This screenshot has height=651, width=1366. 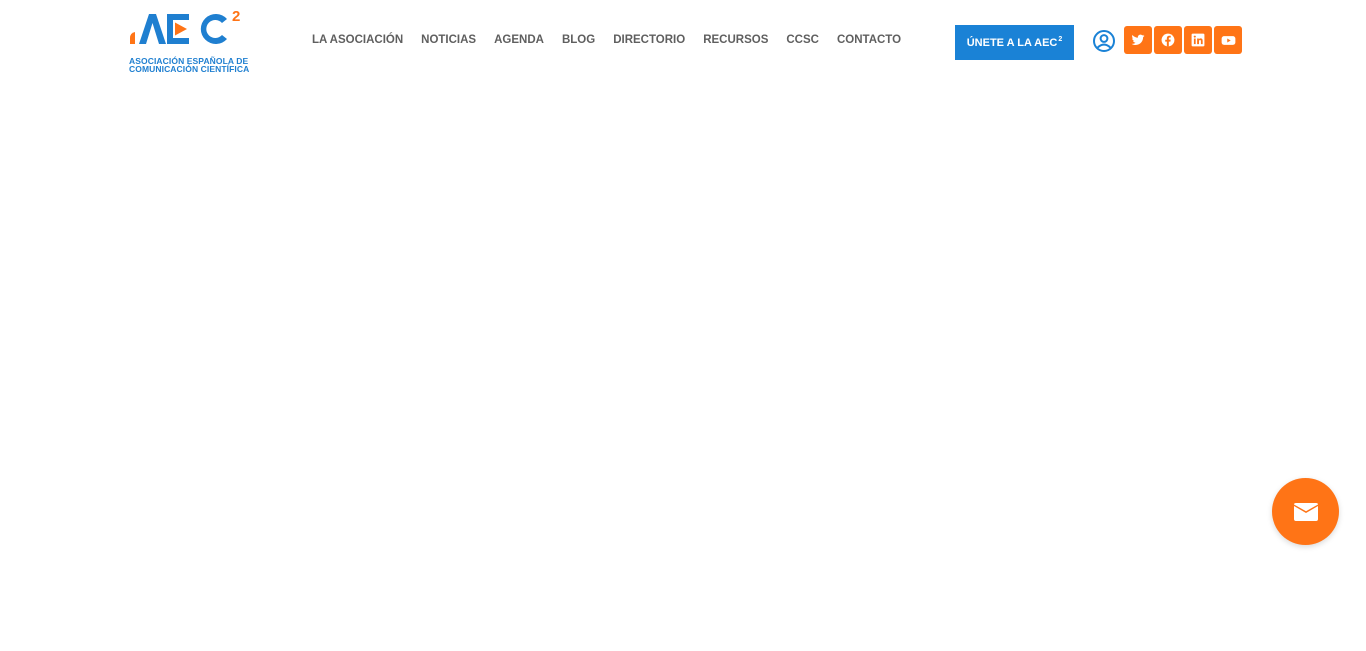 What do you see at coordinates (185, 26) in the screenshot?
I see `aec2-logo-mark: 2` at bounding box center [185, 26].